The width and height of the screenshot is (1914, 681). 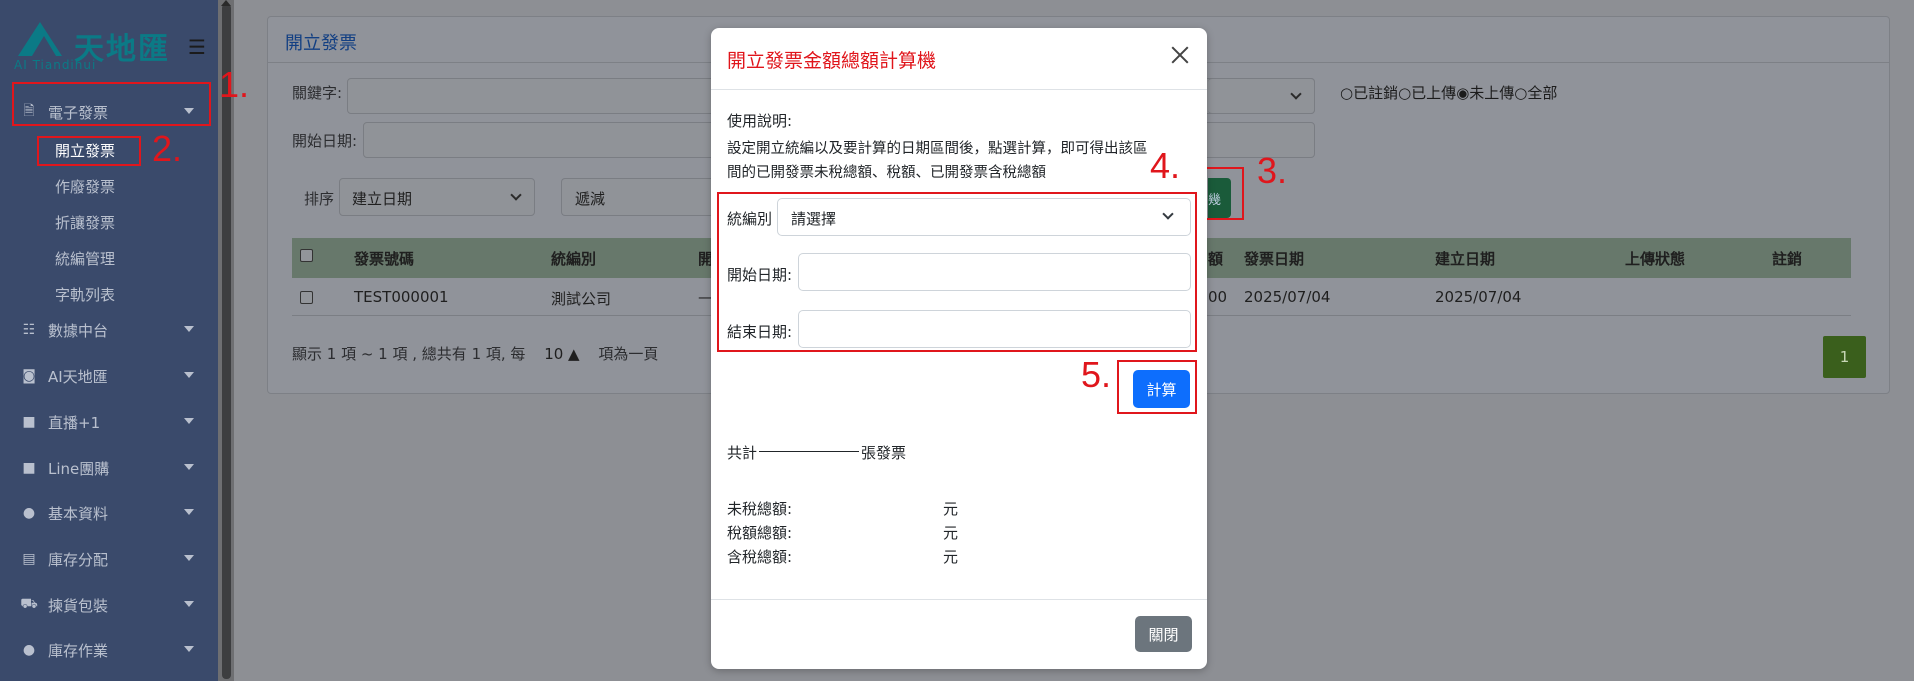 I want to click on sort-select-value: 建立日期, so click(x=382, y=199).